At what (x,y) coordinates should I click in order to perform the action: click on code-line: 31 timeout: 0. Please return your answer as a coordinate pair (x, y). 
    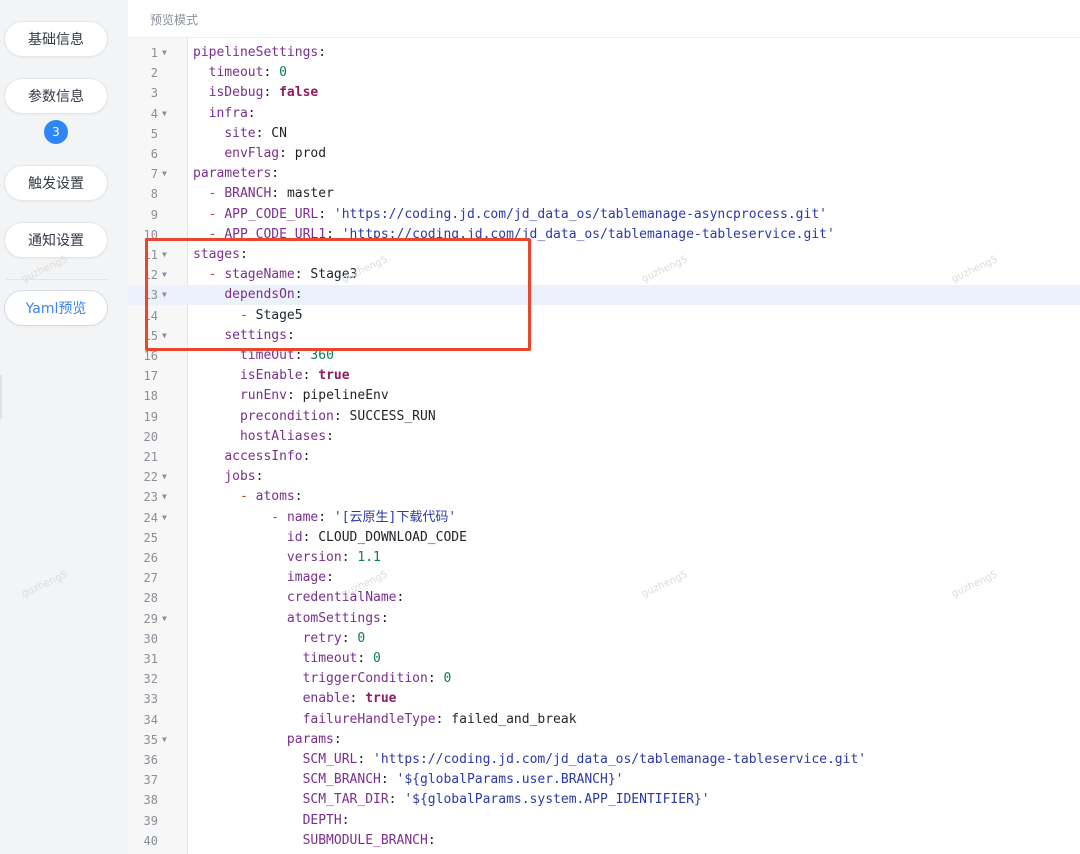
    Looking at the image, I should click on (604, 659).